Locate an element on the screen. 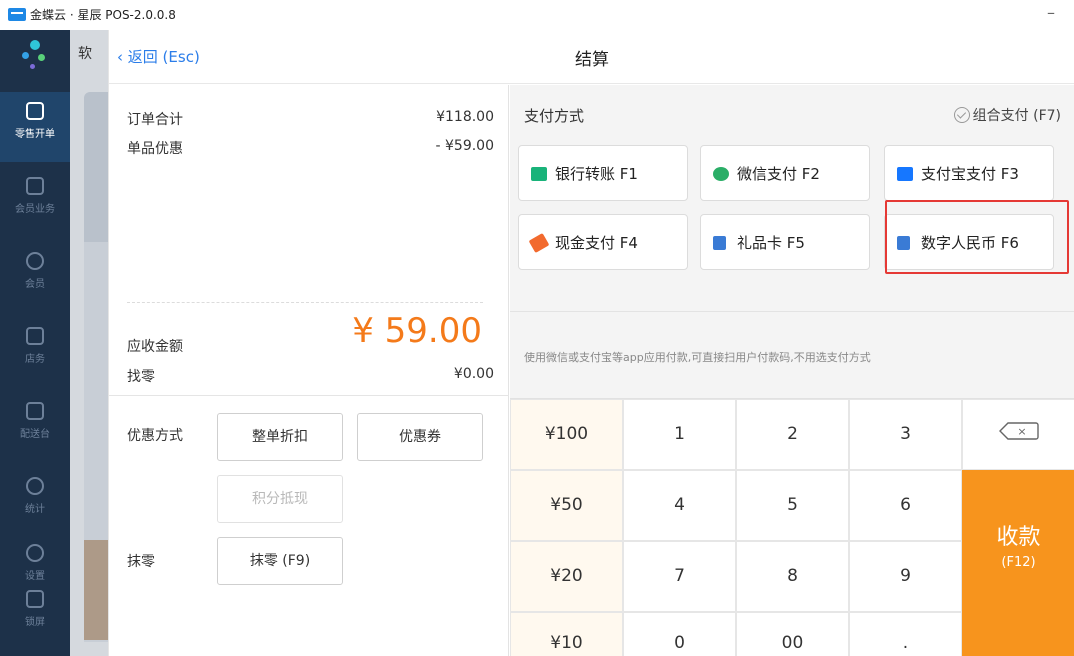  pay-wechat-button: 微信支付 F2 is located at coordinates (785, 173).